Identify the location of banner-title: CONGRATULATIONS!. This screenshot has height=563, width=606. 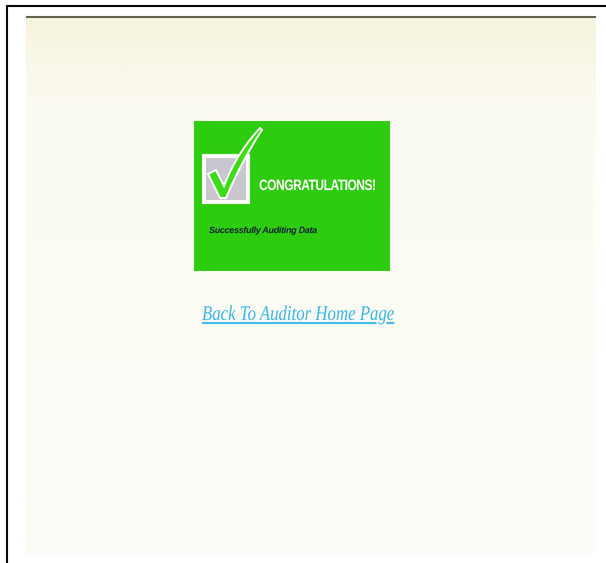
(317, 186).